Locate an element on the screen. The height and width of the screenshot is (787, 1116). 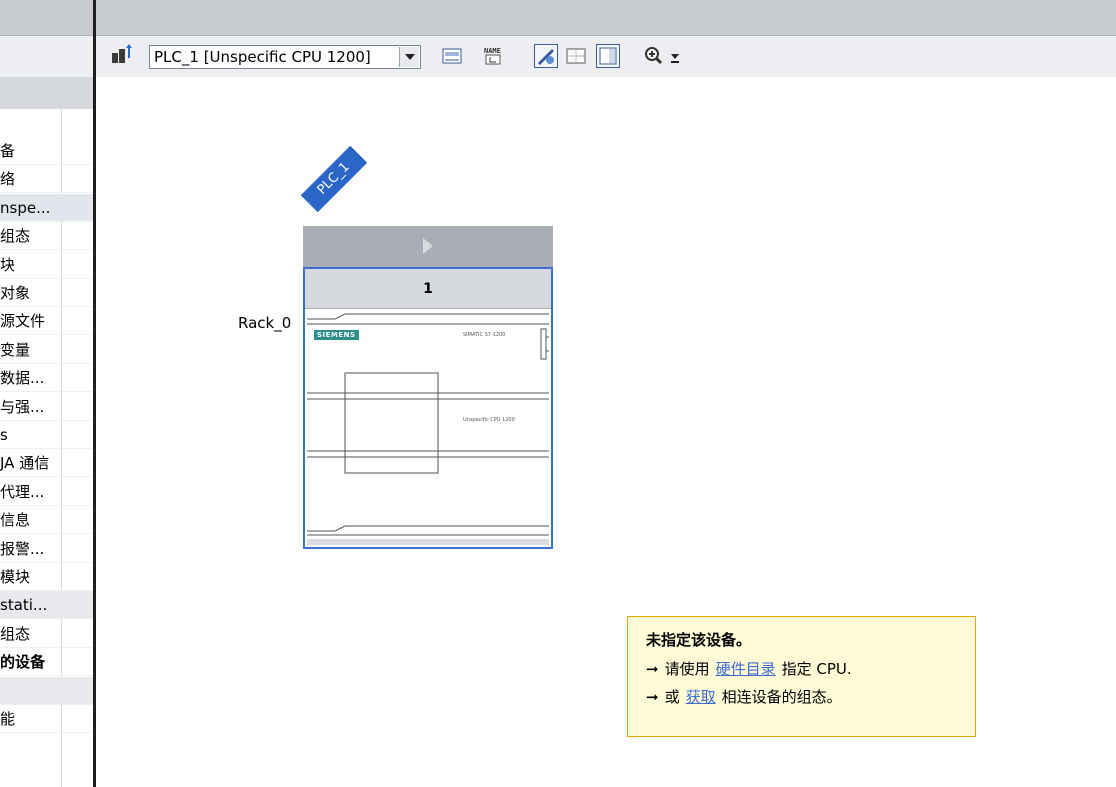
info-line-detect: ➞ 或获取 相连设备的组态。 is located at coordinates (810, 697).